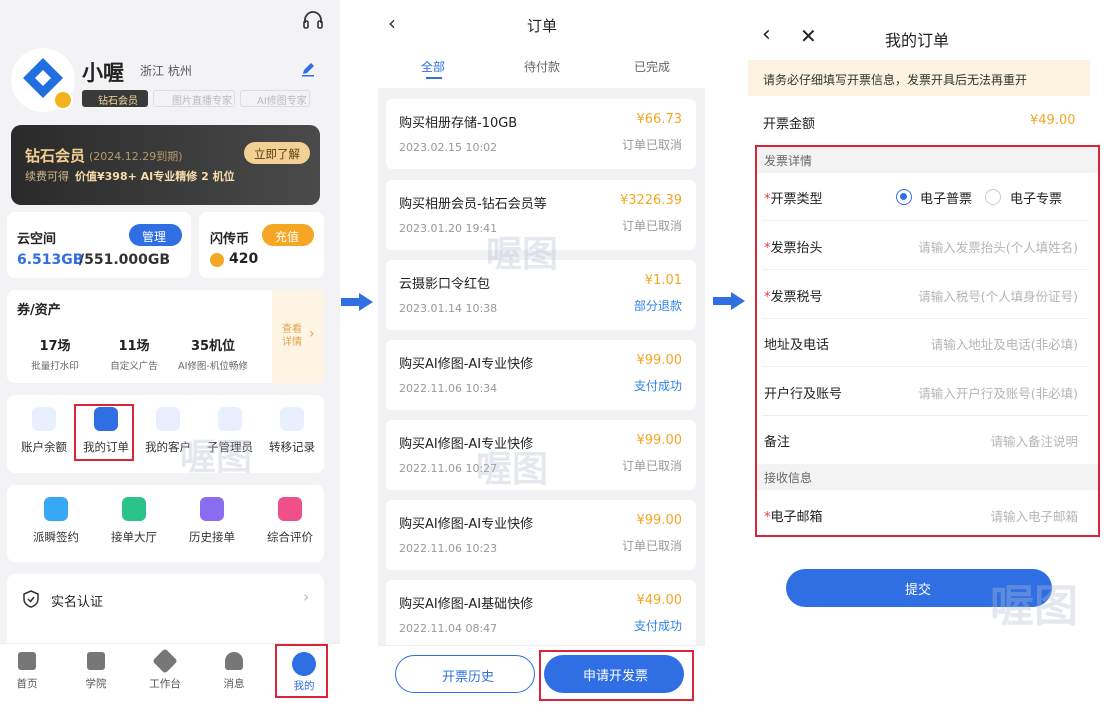 Image resolution: width=1118 pixels, height=713 pixels. What do you see at coordinates (808, 36) in the screenshot?
I see `close-icon: ✕` at bounding box center [808, 36].